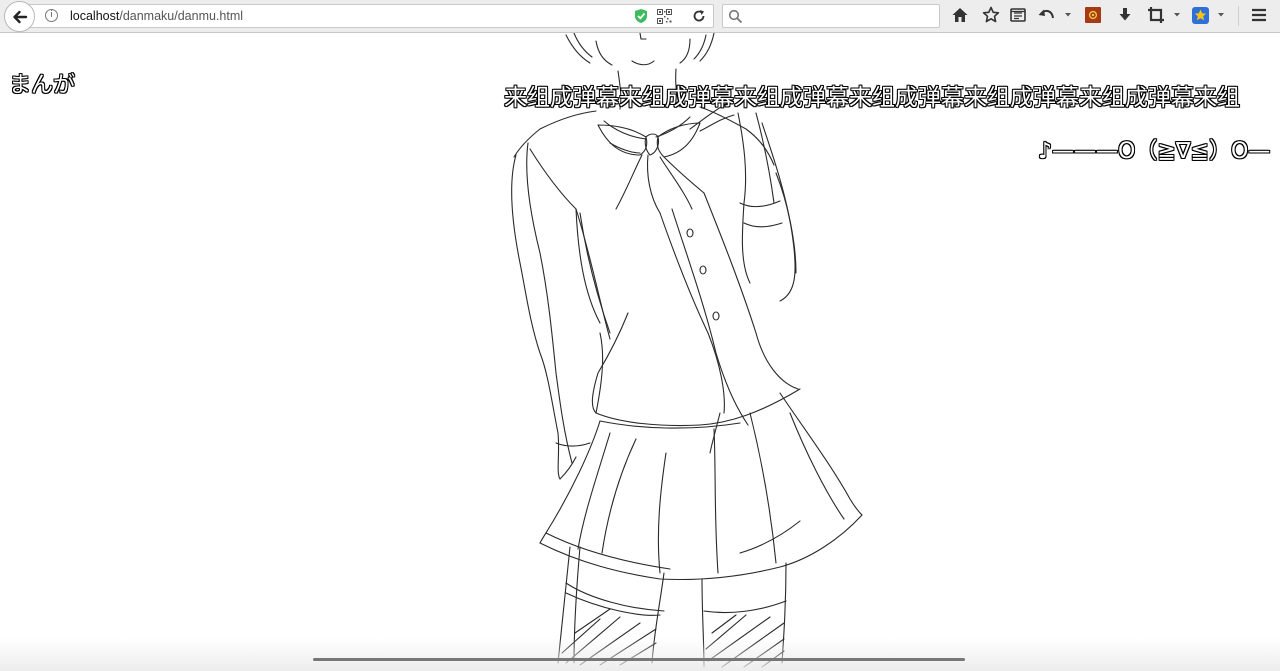  I want to click on search-bar, so click(831, 16).